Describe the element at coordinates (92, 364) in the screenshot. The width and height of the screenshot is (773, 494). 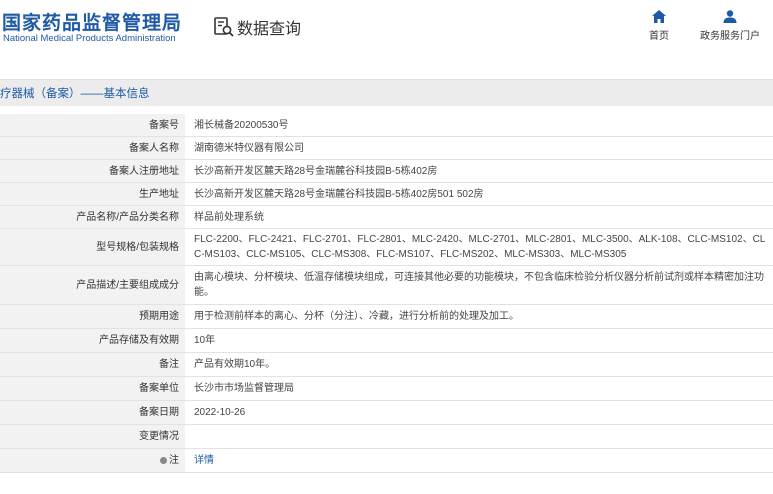
I see `field-label: 备注` at that location.